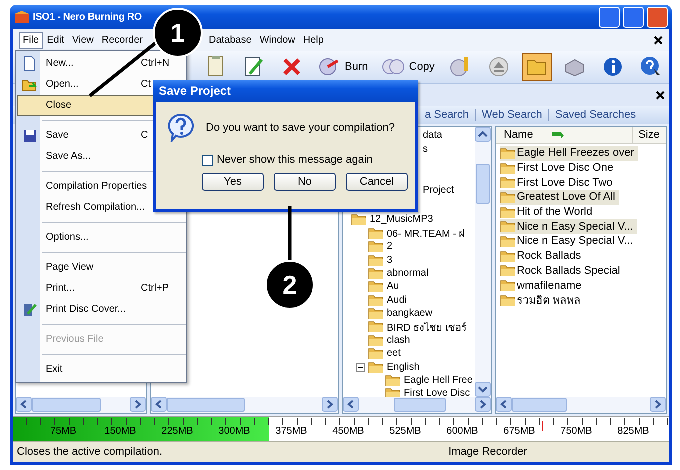 The width and height of the screenshot is (680, 470). Describe the element at coordinates (426, 327) in the screenshot. I see `tree-item: BIRD ธงไชย เซอร์` at that location.